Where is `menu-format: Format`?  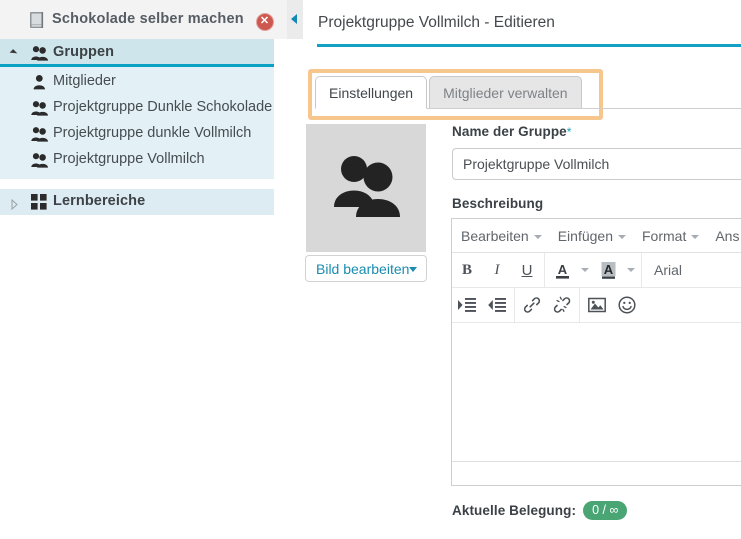 menu-format: Format is located at coordinates (669, 236).